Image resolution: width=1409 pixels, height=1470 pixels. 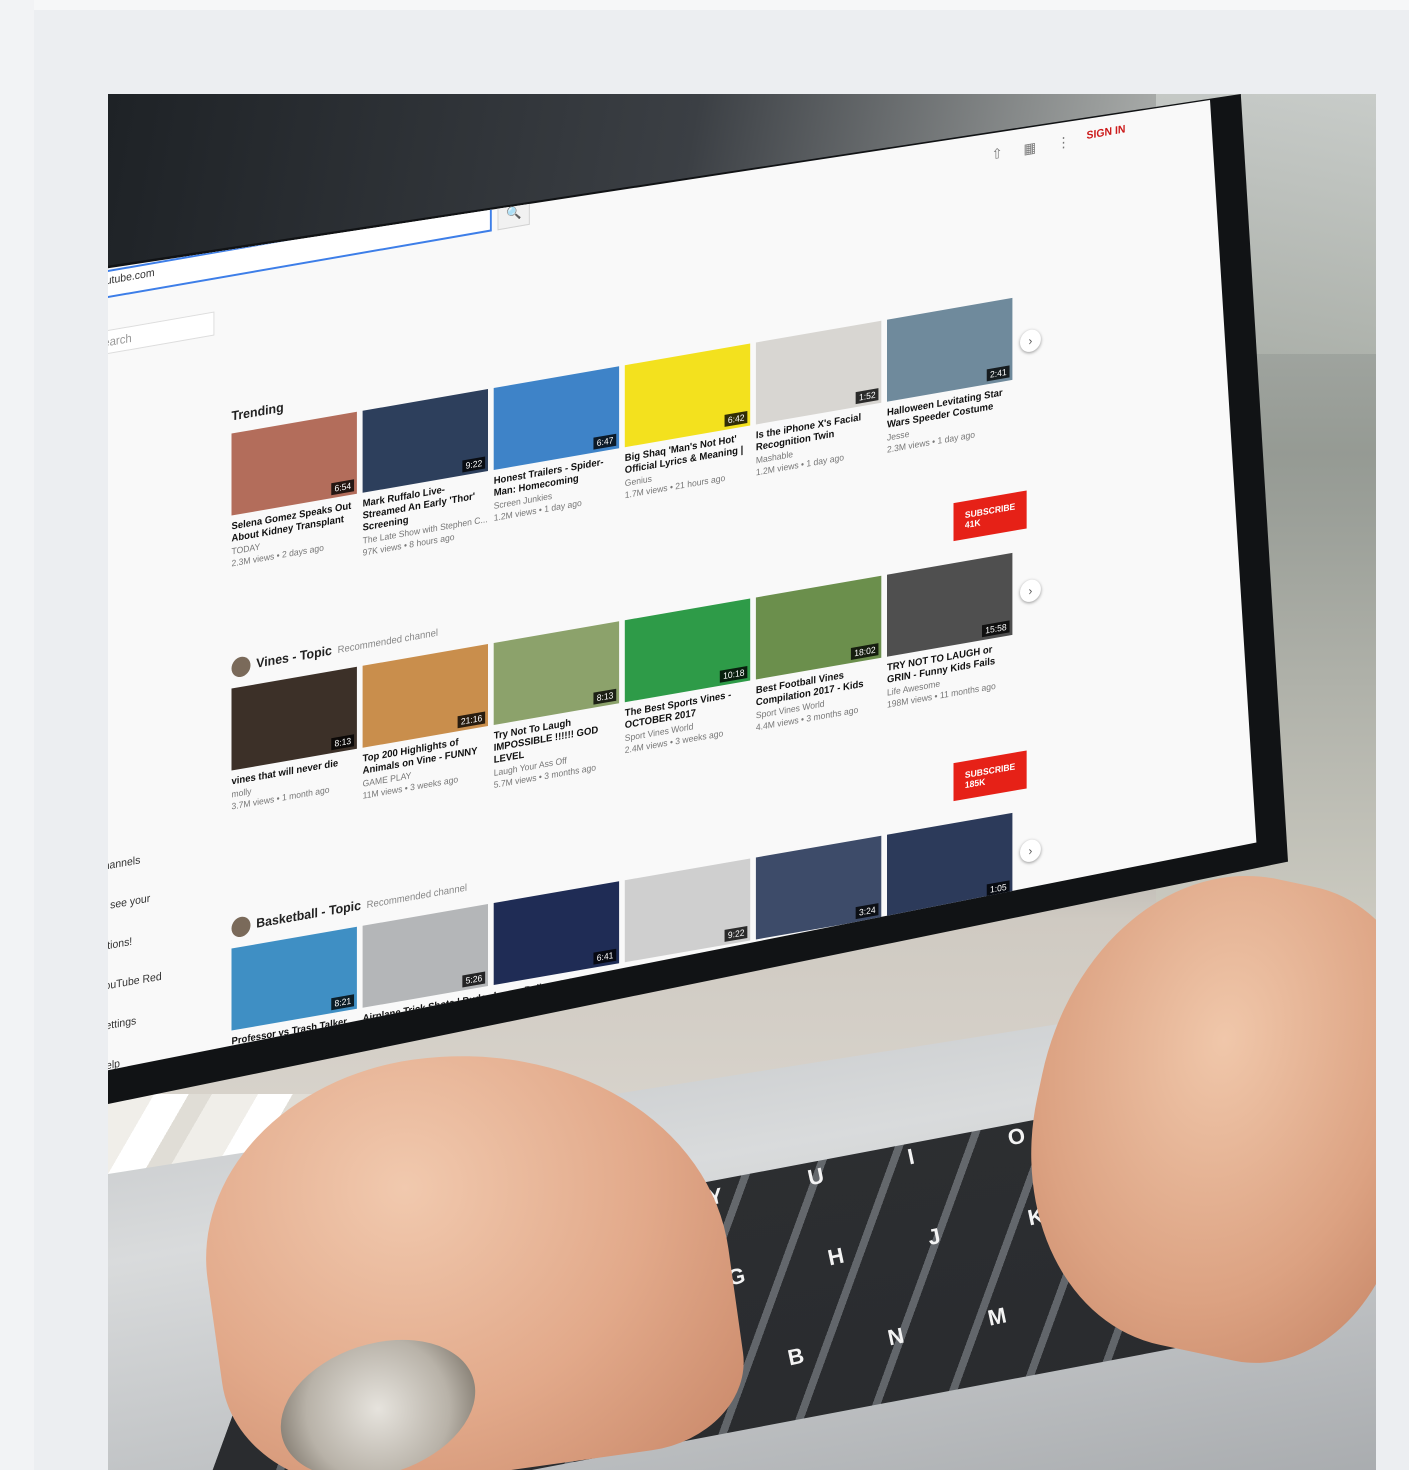 I want to click on url-text: youtube.com, so click(x=131, y=278).